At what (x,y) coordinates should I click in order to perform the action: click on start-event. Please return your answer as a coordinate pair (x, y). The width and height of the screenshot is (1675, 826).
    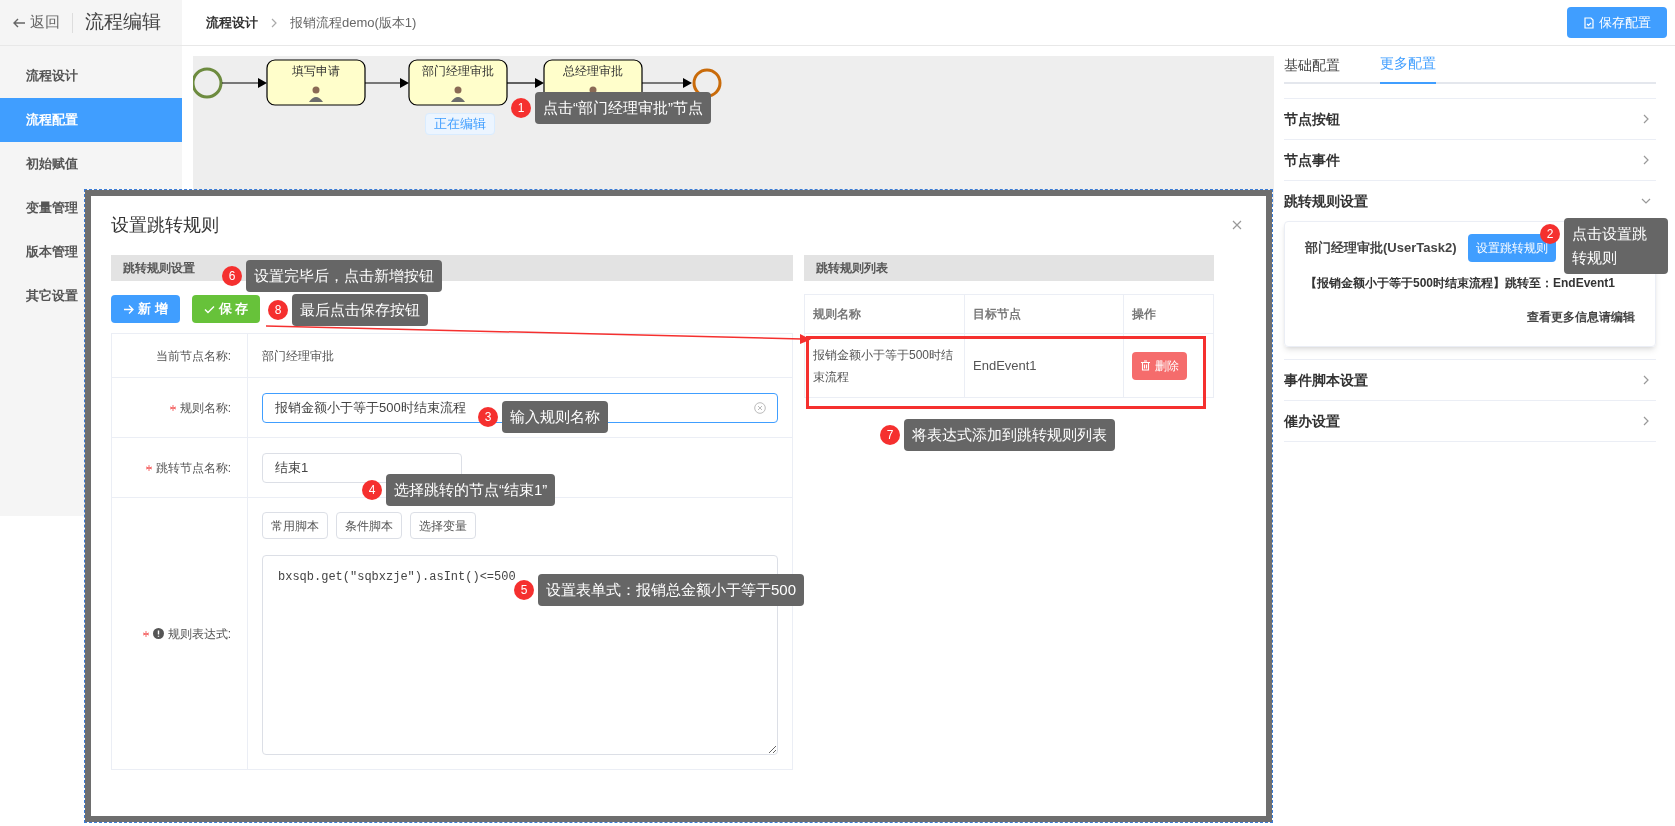
    Looking at the image, I should click on (208, 83).